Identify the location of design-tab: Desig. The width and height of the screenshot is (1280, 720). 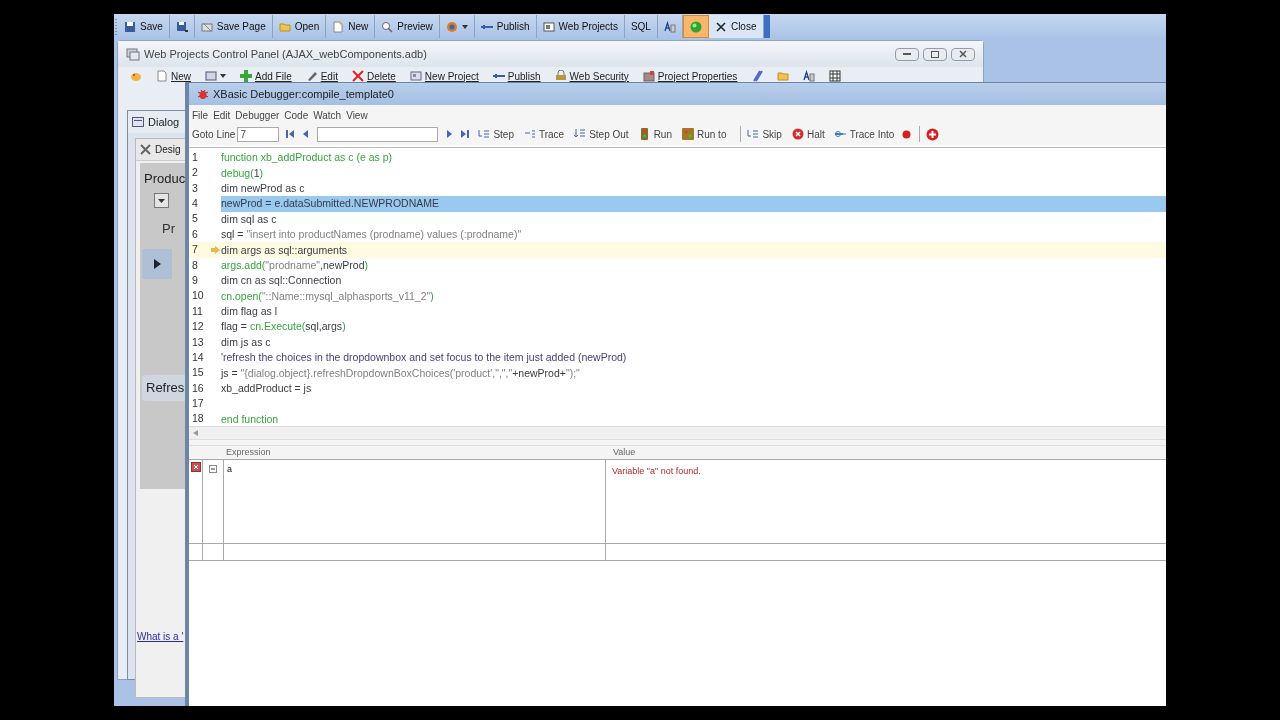
(168, 149).